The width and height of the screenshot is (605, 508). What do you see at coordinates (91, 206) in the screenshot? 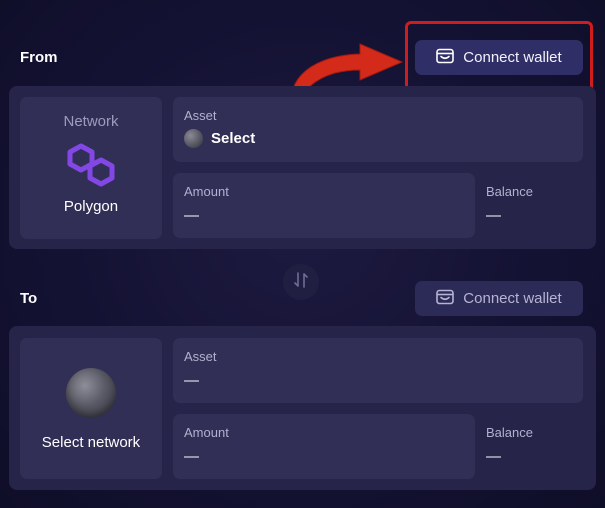
I see `network-name: Polygon` at bounding box center [91, 206].